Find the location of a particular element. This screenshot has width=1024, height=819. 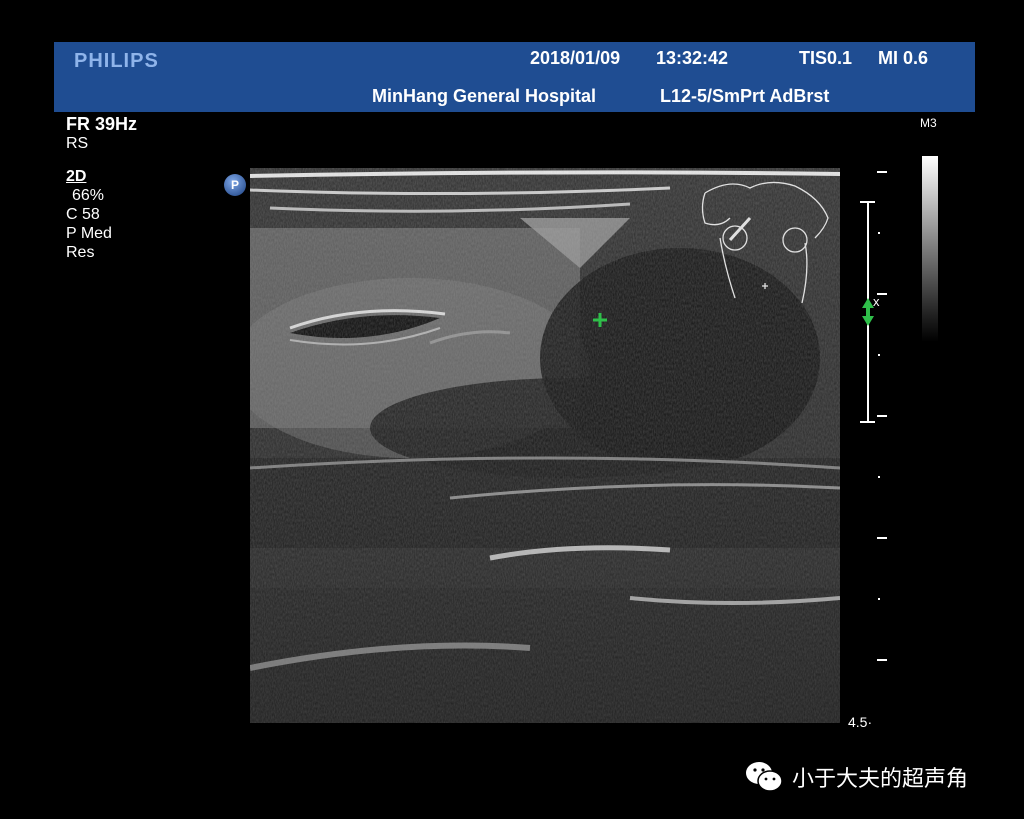

p-marker-icon: P is located at coordinates (235, 185).